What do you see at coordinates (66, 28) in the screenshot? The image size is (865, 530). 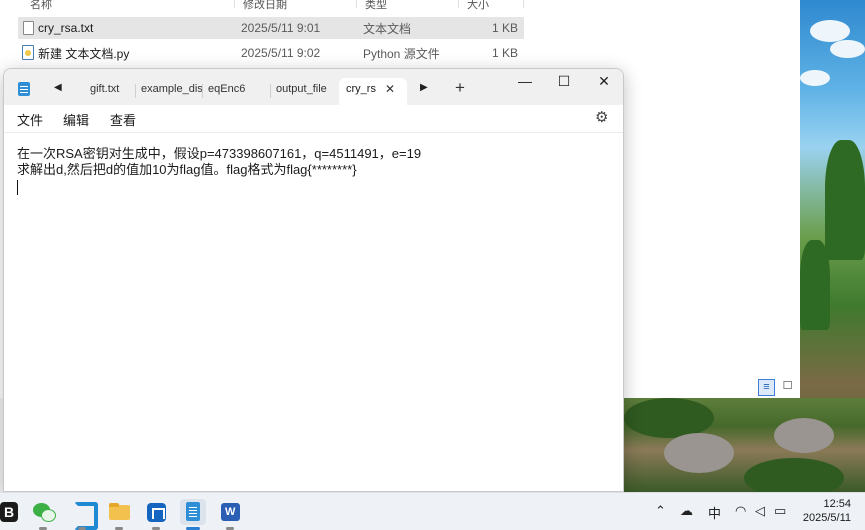 I see `file-name: cry_rsa.txt` at bounding box center [66, 28].